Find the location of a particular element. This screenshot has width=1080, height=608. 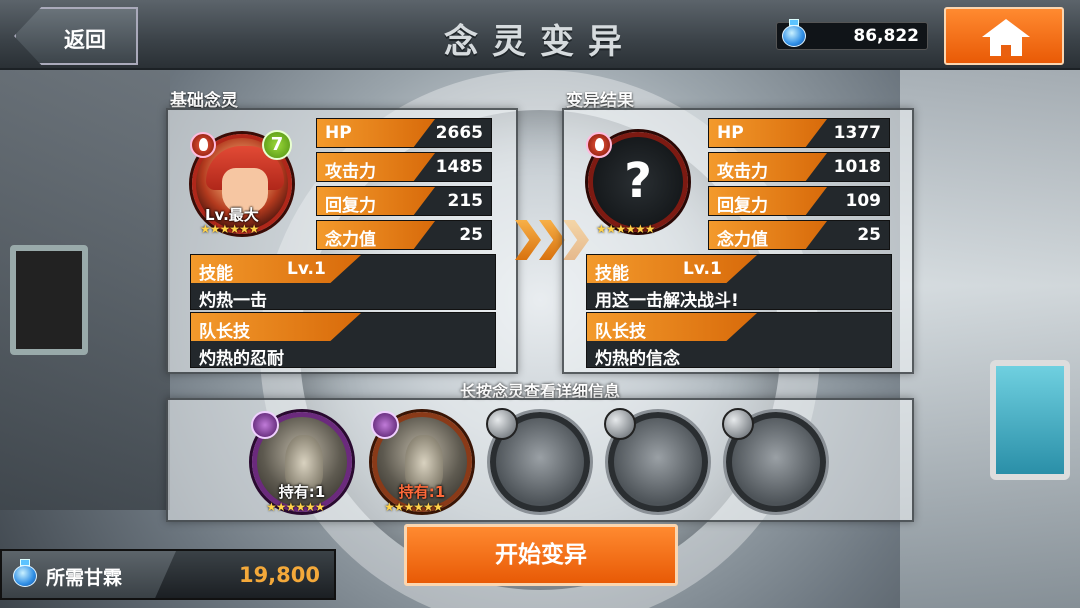

currency-display: 86,822 is located at coordinates (852, 34).